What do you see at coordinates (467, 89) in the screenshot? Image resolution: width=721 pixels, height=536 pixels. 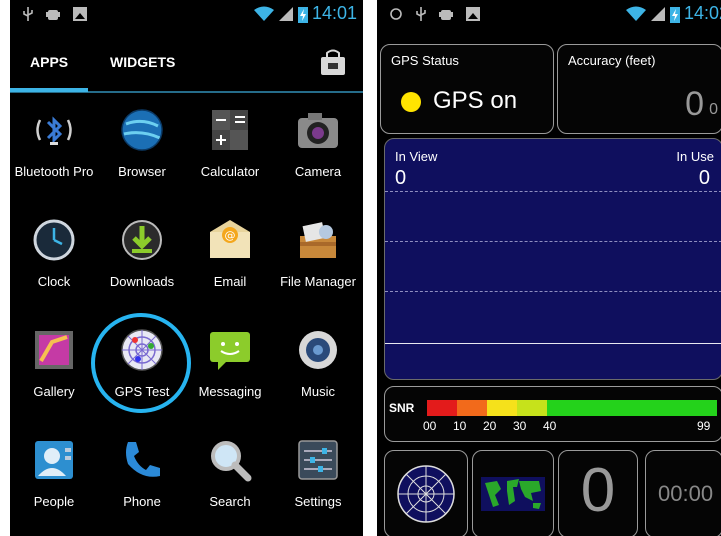 I see `gps-status-panel: GPS Status GPS on` at bounding box center [467, 89].